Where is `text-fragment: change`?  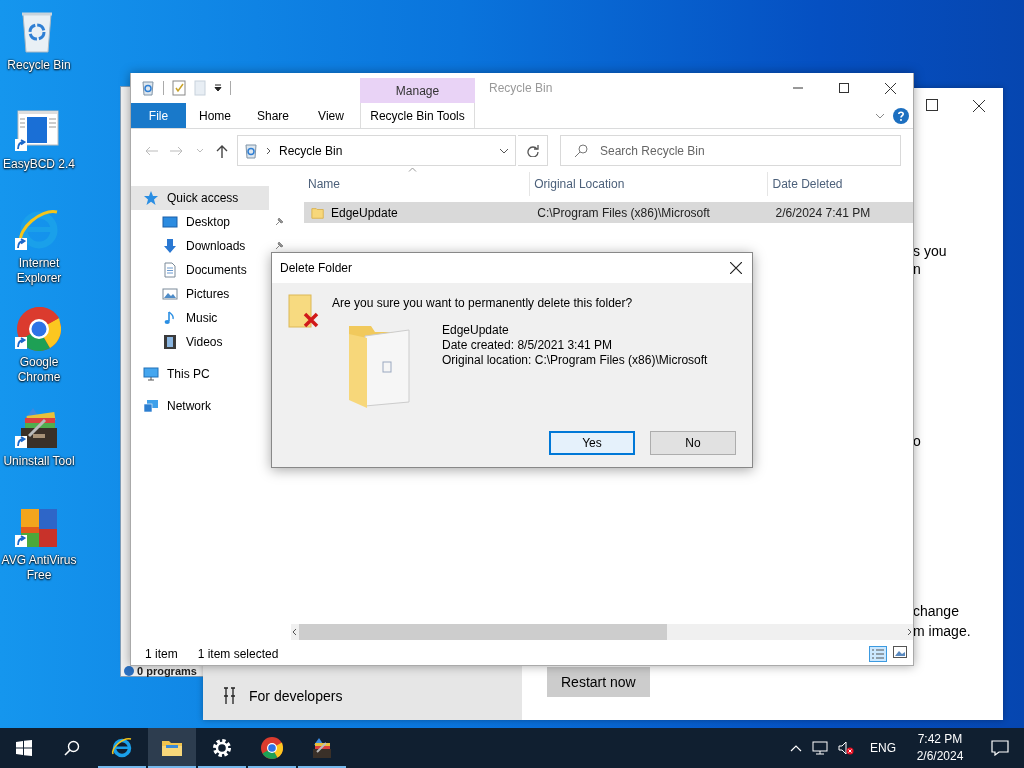 text-fragment: change is located at coordinates (936, 611).